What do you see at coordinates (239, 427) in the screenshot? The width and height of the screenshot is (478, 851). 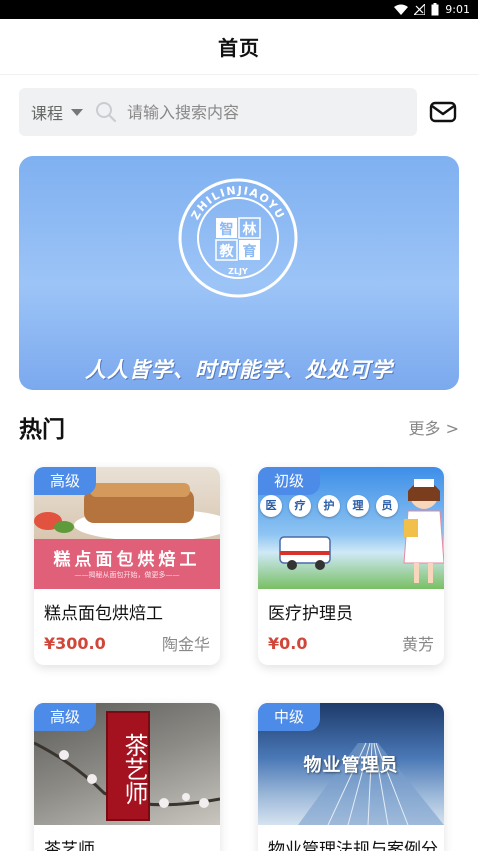 I see `hot-section-header: 热门 更多 >` at bounding box center [239, 427].